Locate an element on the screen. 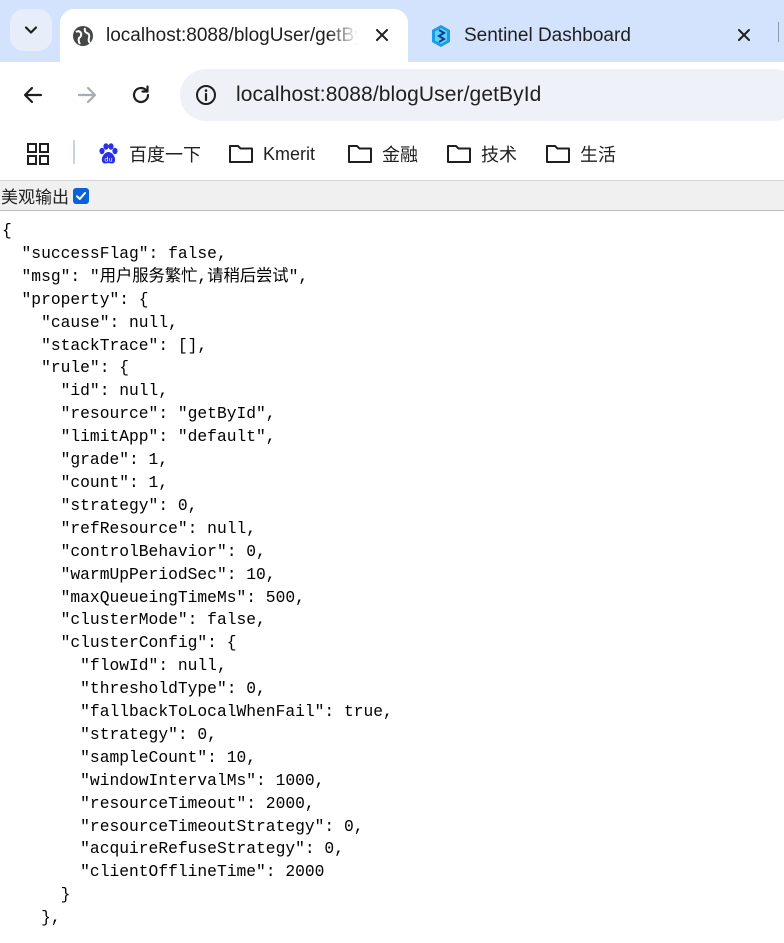 Image resolution: width=784 pixels, height=943 pixels. checkmark-icon is located at coordinates (81, 195).